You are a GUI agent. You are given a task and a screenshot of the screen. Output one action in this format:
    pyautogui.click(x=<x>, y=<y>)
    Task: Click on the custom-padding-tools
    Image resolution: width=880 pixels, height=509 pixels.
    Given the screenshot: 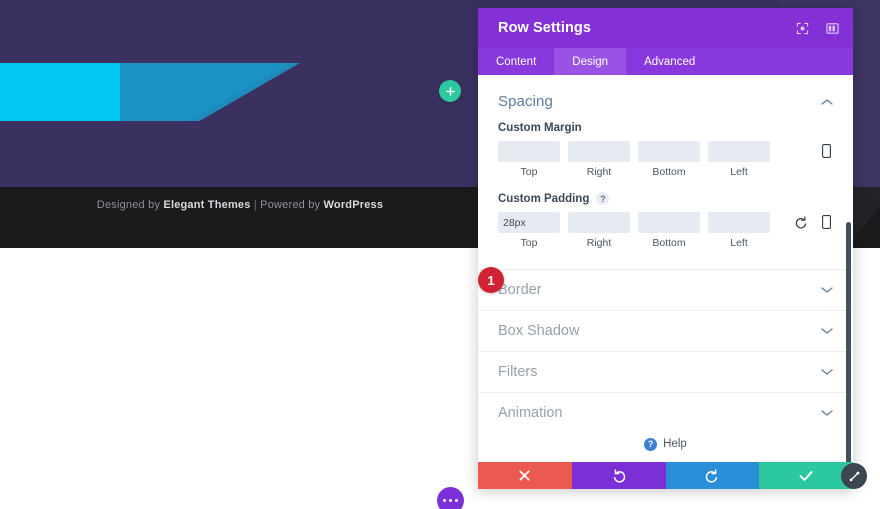 What is the action you would take?
    pyautogui.click(x=813, y=220)
    